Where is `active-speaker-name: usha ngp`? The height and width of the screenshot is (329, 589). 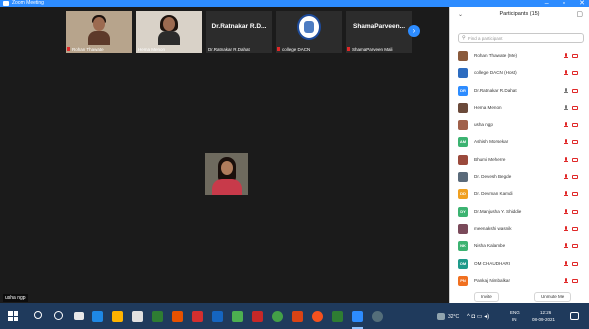 active-speaker-name: usha ngp is located at coordinates (15, 298).